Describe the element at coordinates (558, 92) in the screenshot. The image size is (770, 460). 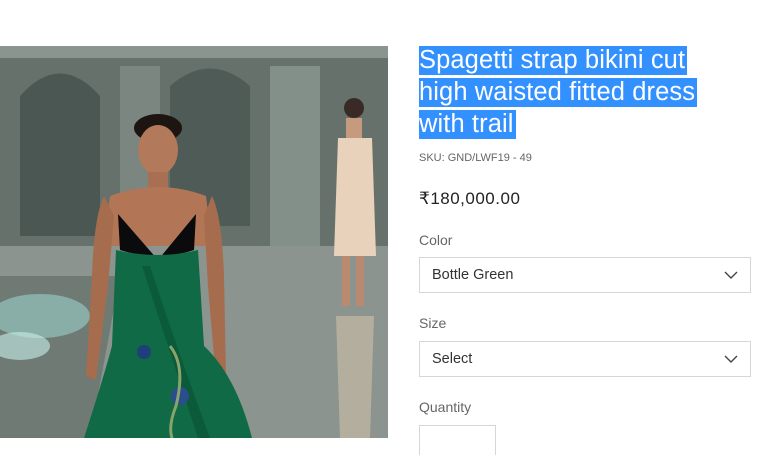
I see `product-title-line: high waisted fitted dress` at that location.